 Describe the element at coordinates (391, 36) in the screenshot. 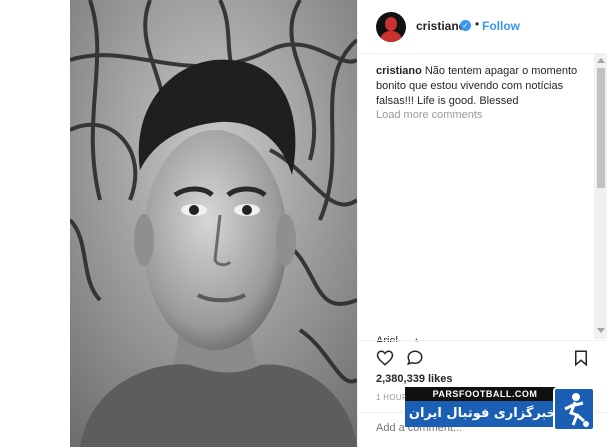

I see `avatar-body` at that location.